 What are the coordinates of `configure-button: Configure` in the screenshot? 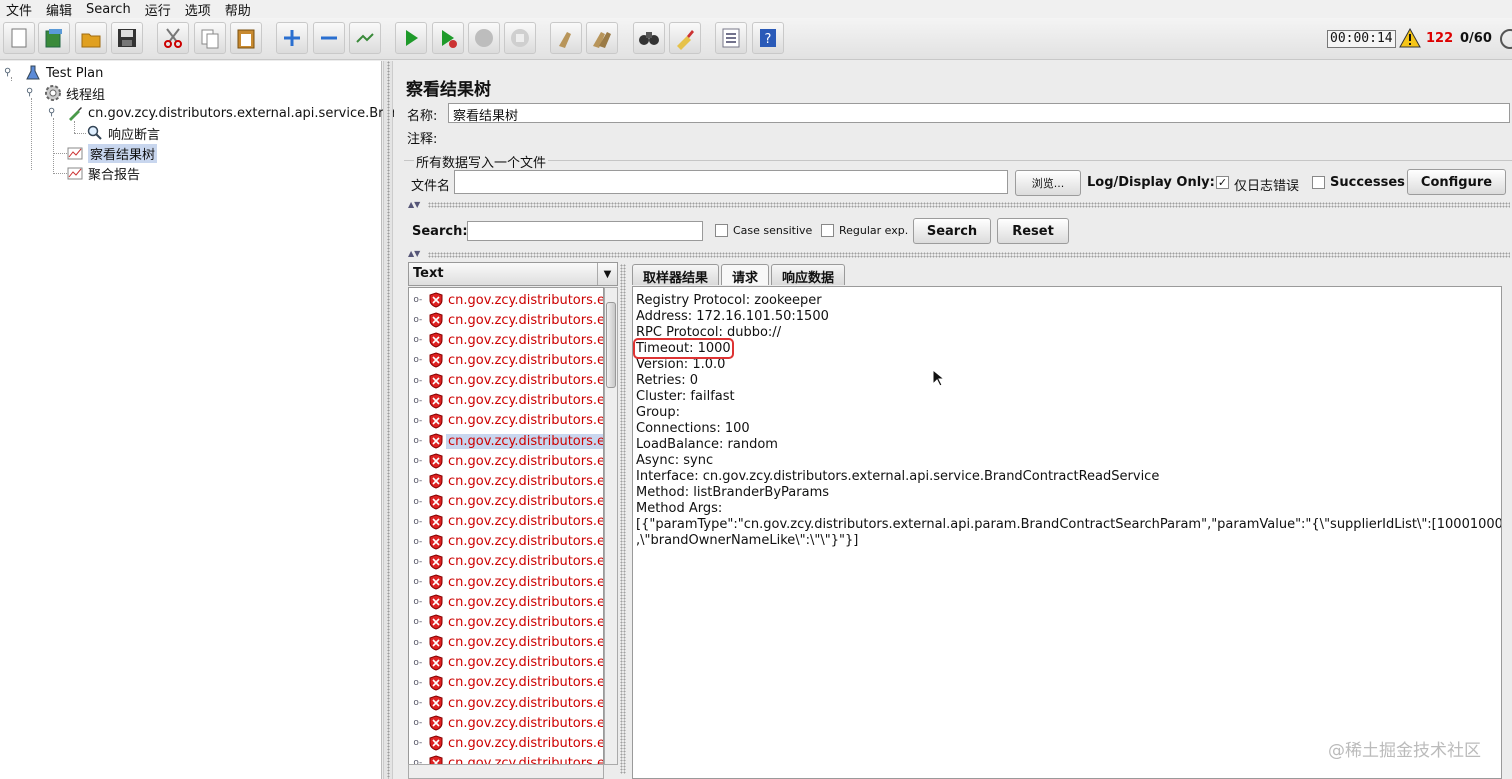 It's located at (1456, 182).